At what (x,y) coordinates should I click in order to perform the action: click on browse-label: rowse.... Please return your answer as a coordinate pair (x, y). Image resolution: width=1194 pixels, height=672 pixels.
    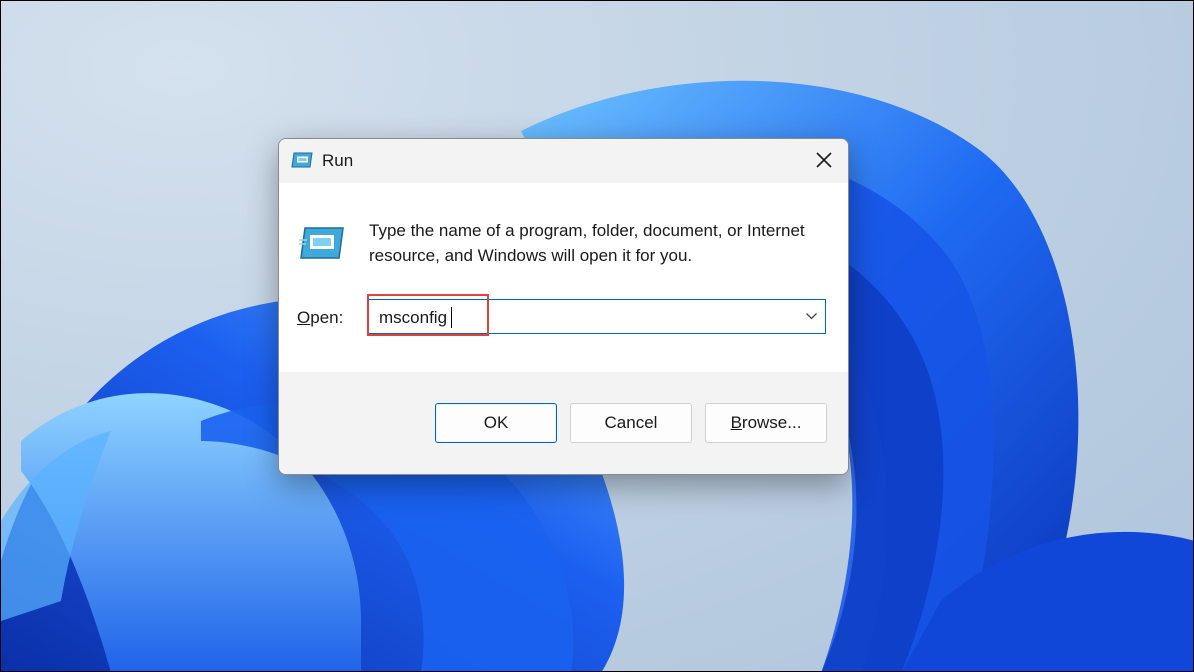
    Looking at the image, I should click on (771, 422).